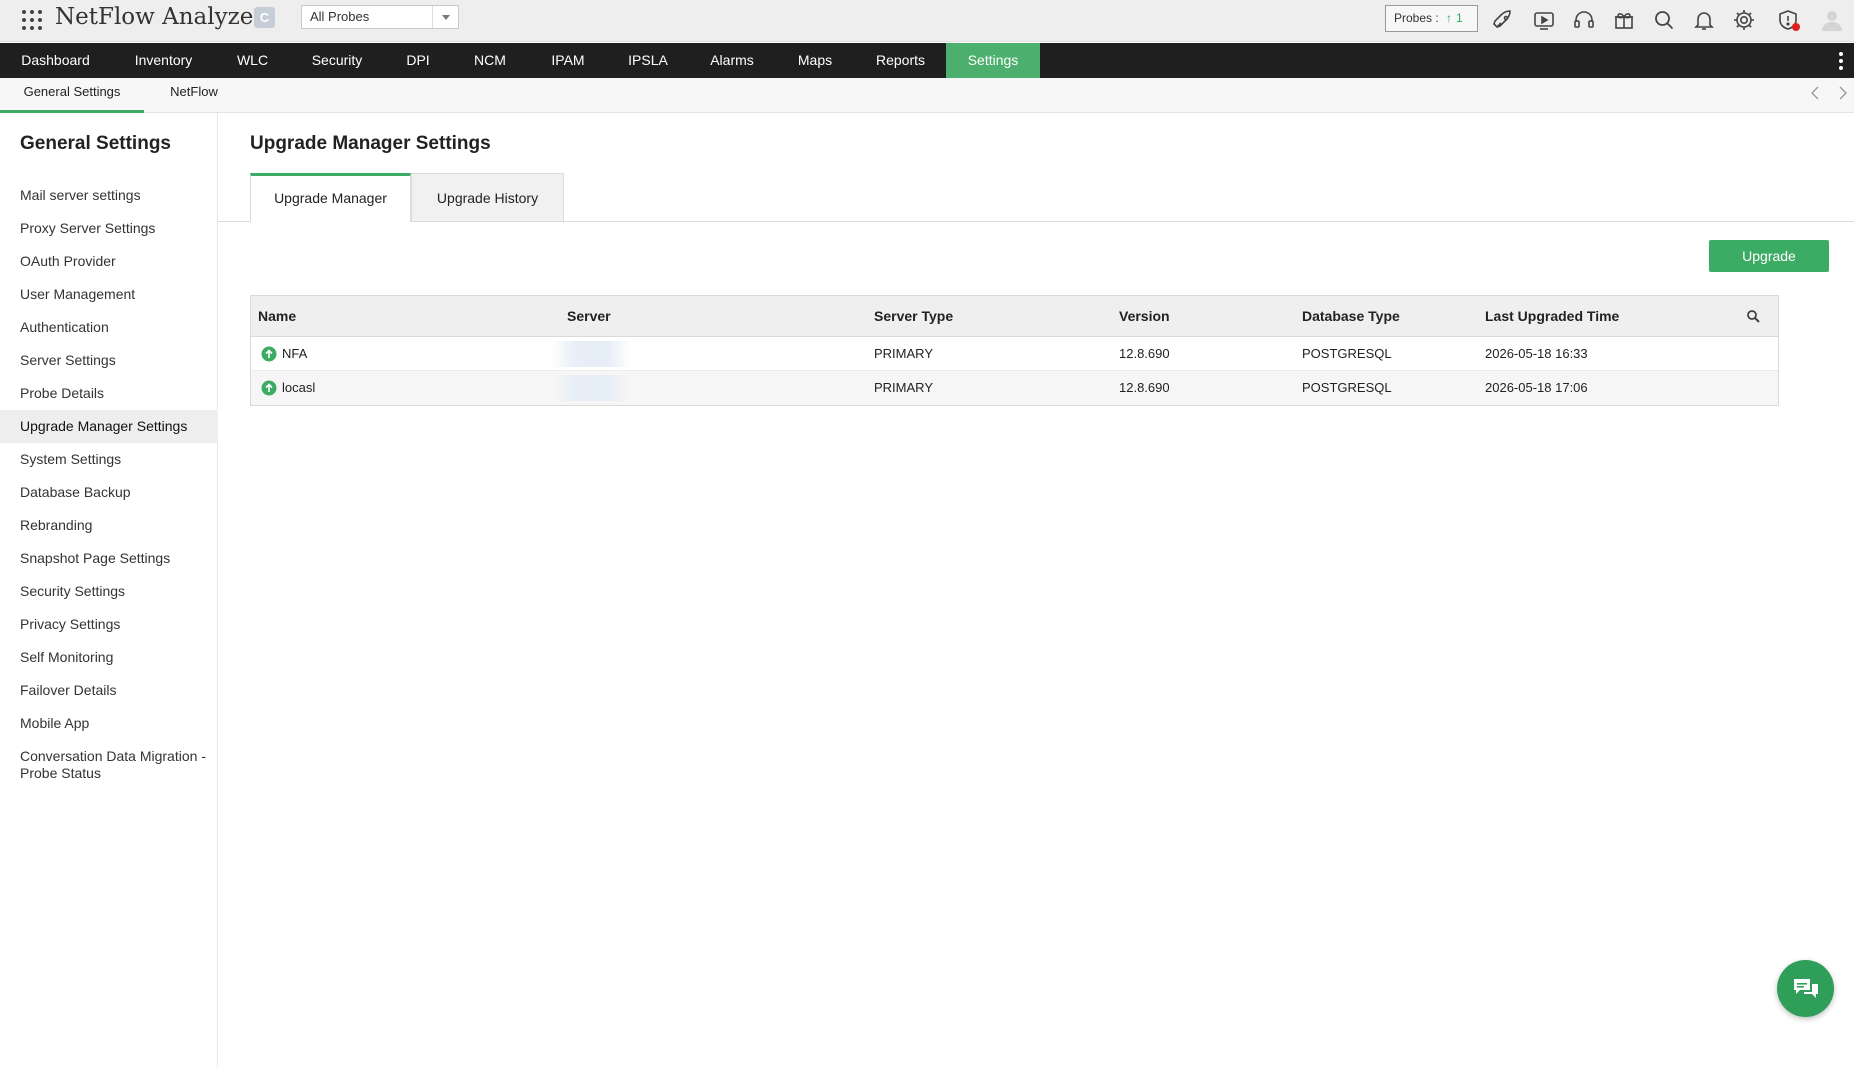 The image size is (1854, 1067). What do you see at coordinates (1796, 27) in the screenshot?
I see `alert-dot` at bounding box center [1796, 27].